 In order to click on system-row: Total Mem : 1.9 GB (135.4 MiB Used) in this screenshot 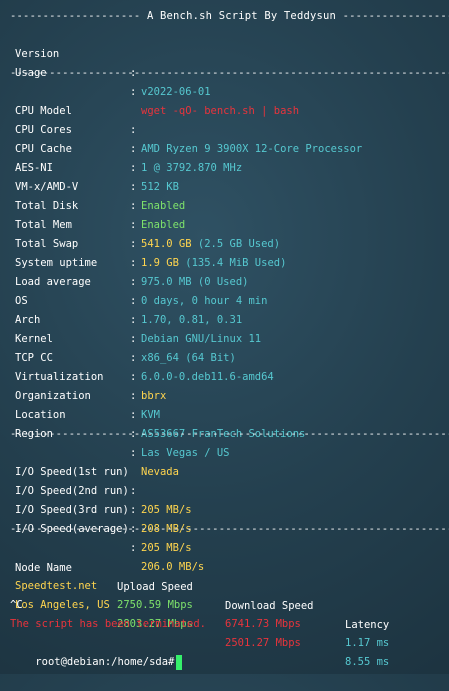, I will do `click(143, 233)`.